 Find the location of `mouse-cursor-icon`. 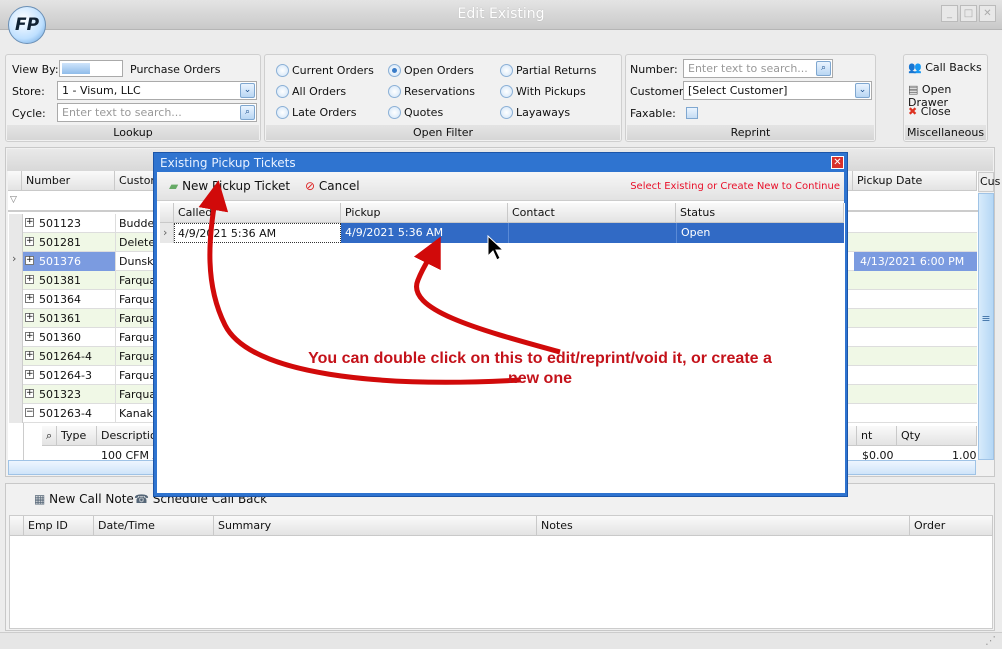

mouse-cursor-icon is located at coordinates (496, 247).